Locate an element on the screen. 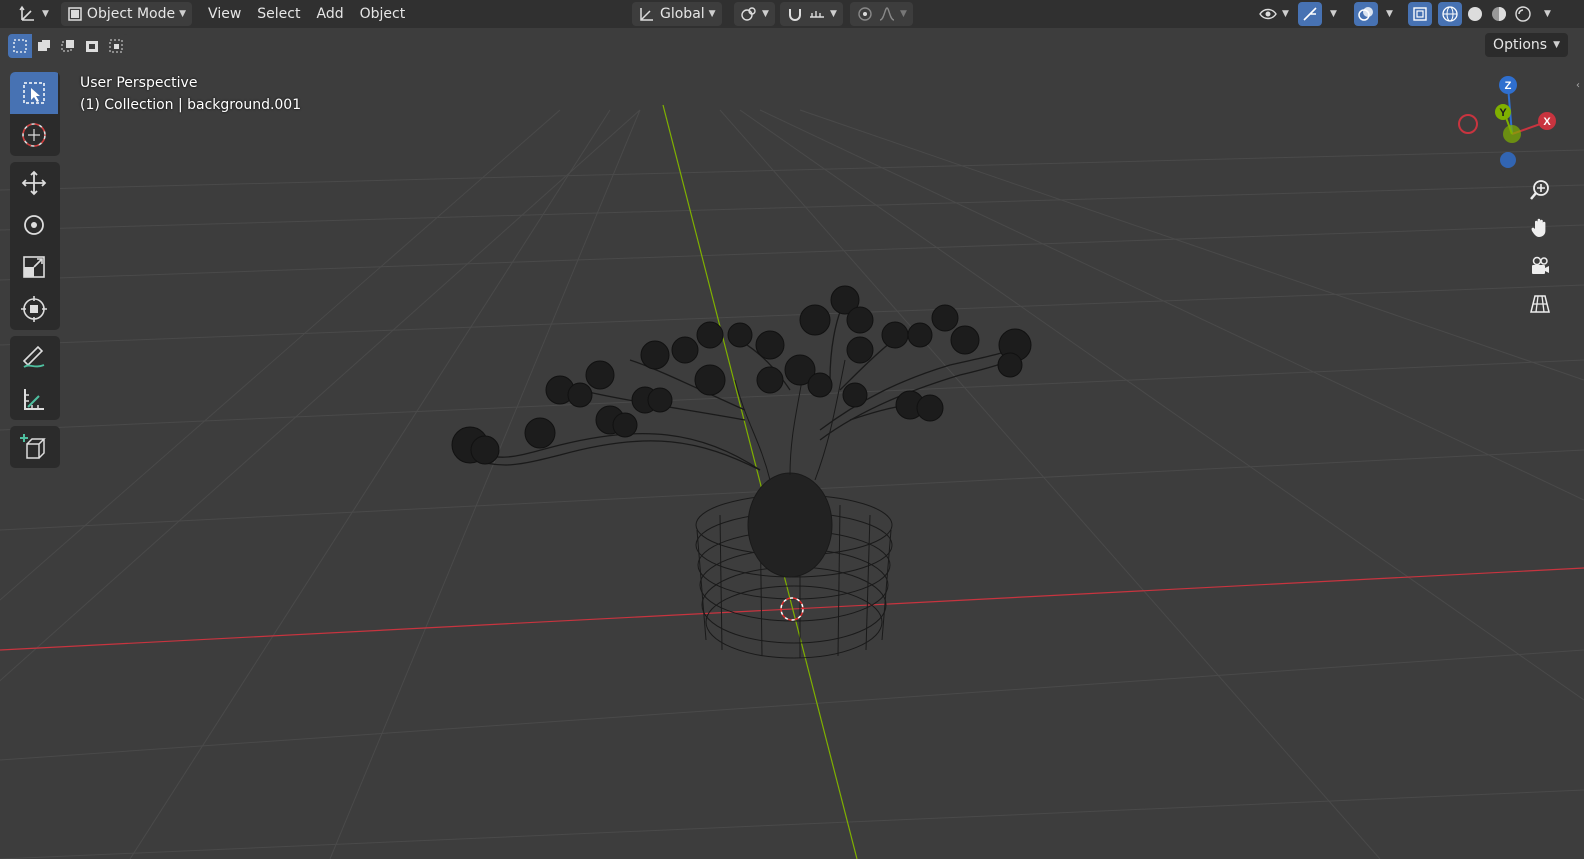  tool-move is located at coordinates (34, 183).